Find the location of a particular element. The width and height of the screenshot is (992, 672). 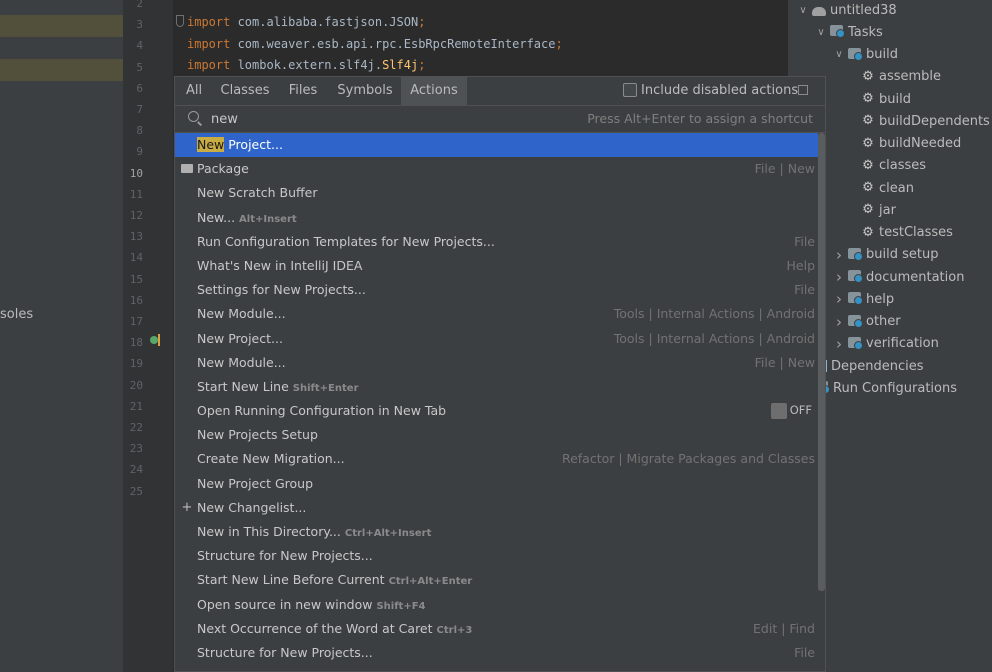

result-label: What's New in IntelliJ IDEA is located at coordinates (280, 265).